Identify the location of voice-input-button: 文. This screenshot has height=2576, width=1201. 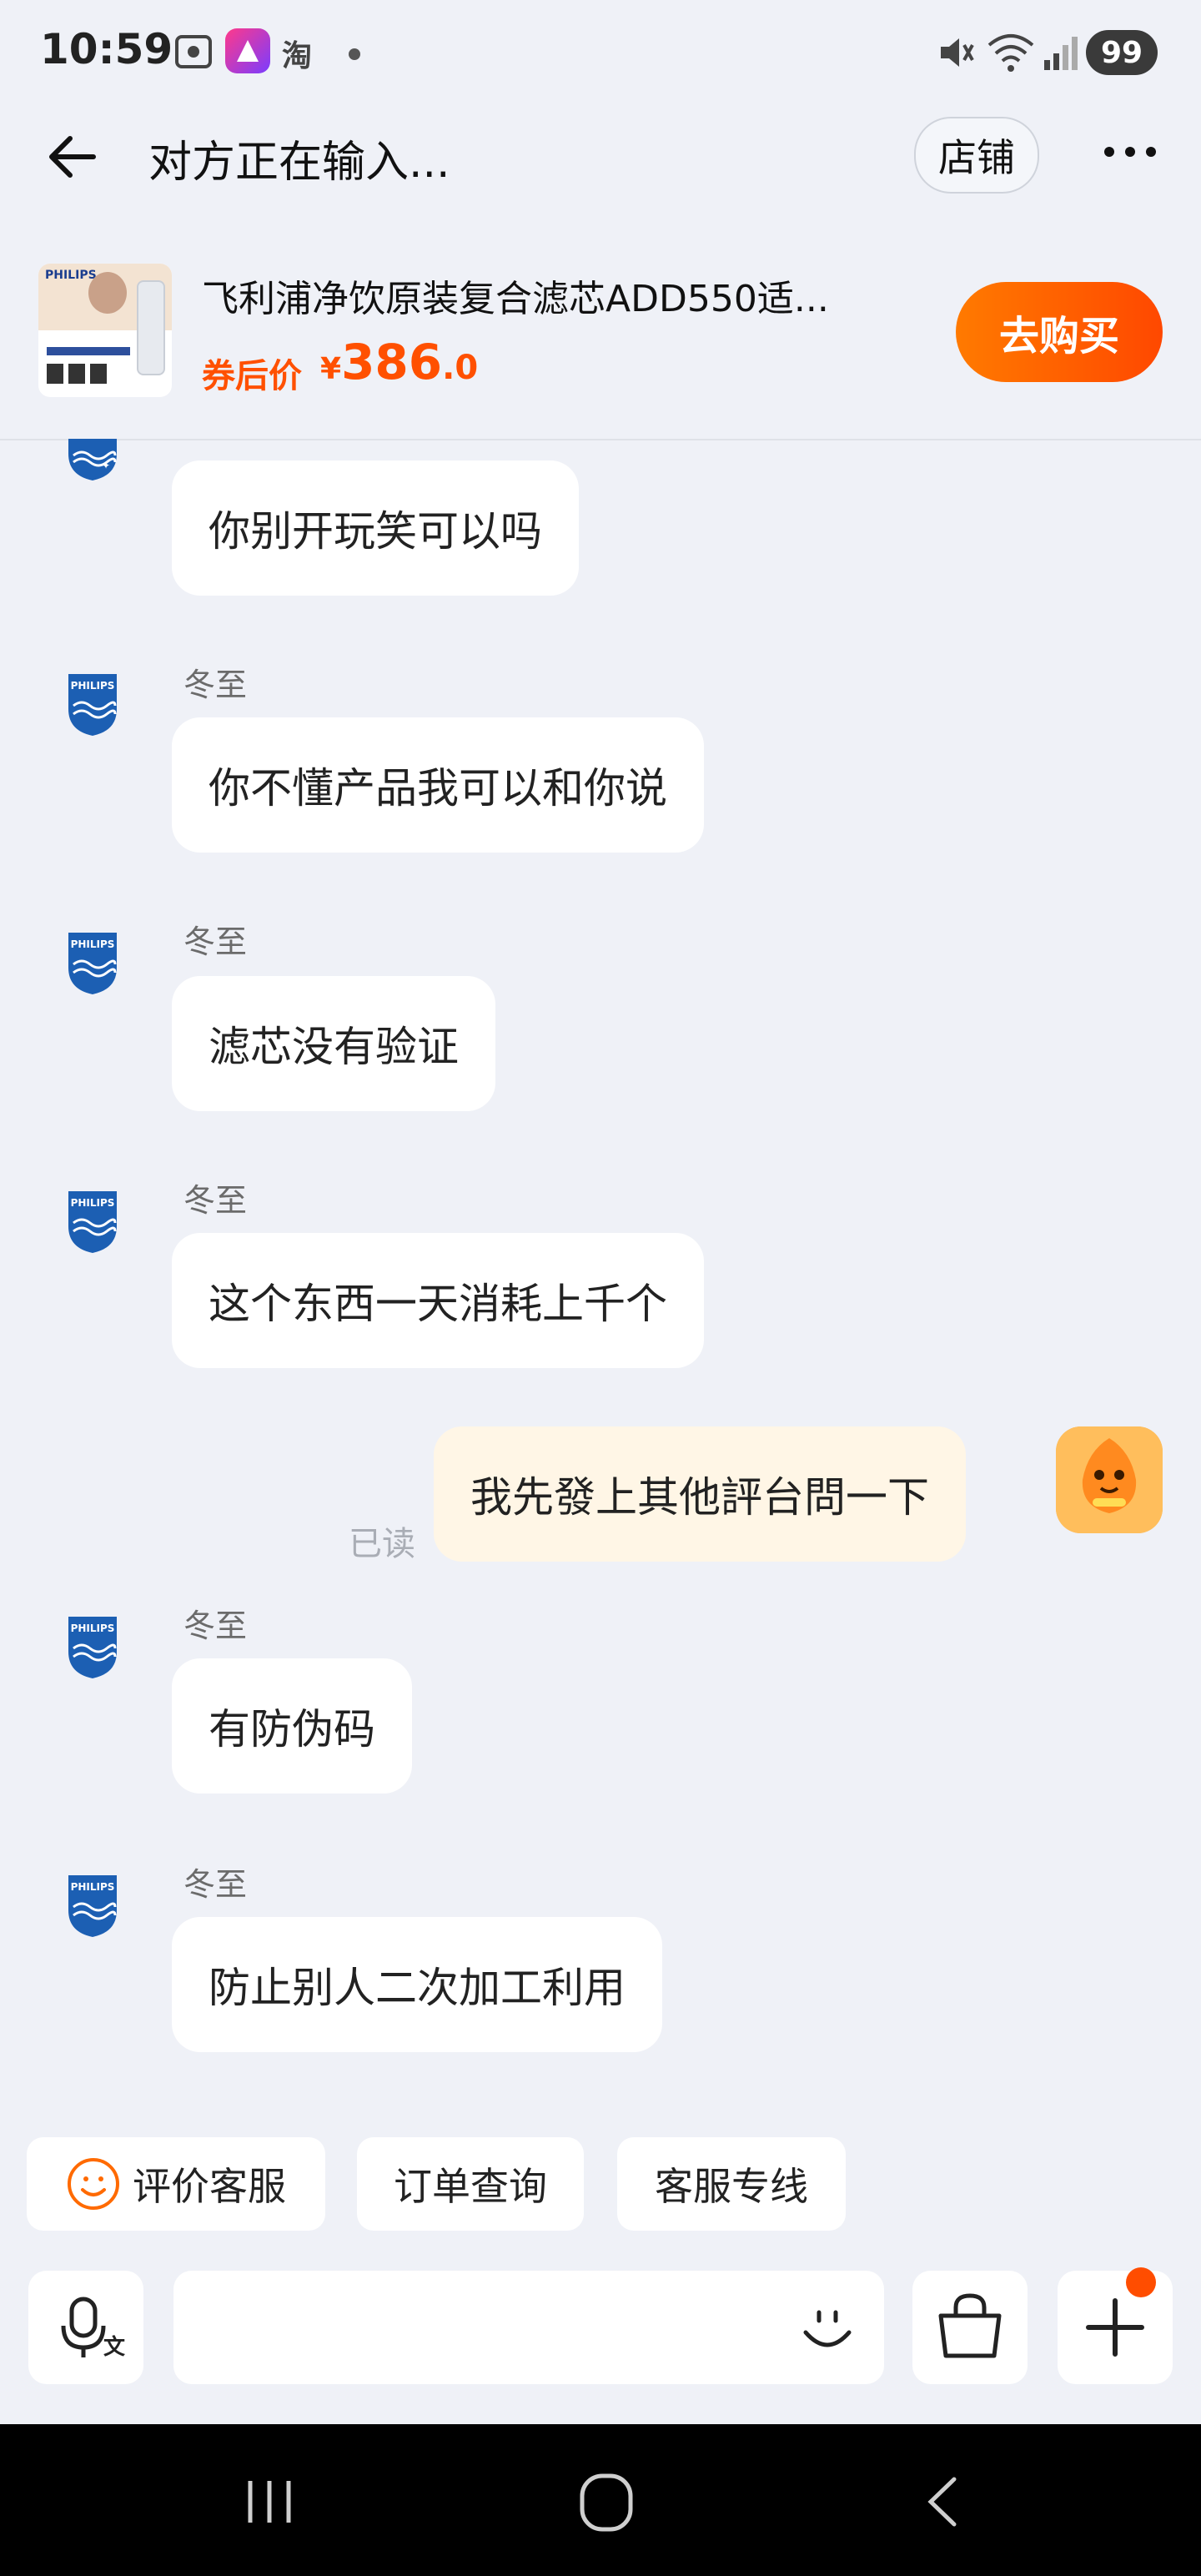
(86, 2327).